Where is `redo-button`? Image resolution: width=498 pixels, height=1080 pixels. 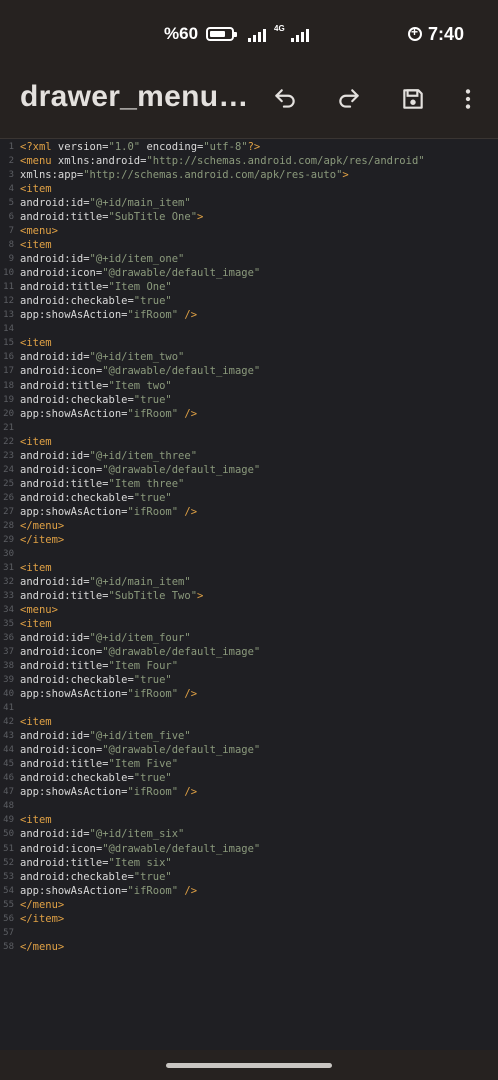
redo-button is located at coordinates (349, 99).